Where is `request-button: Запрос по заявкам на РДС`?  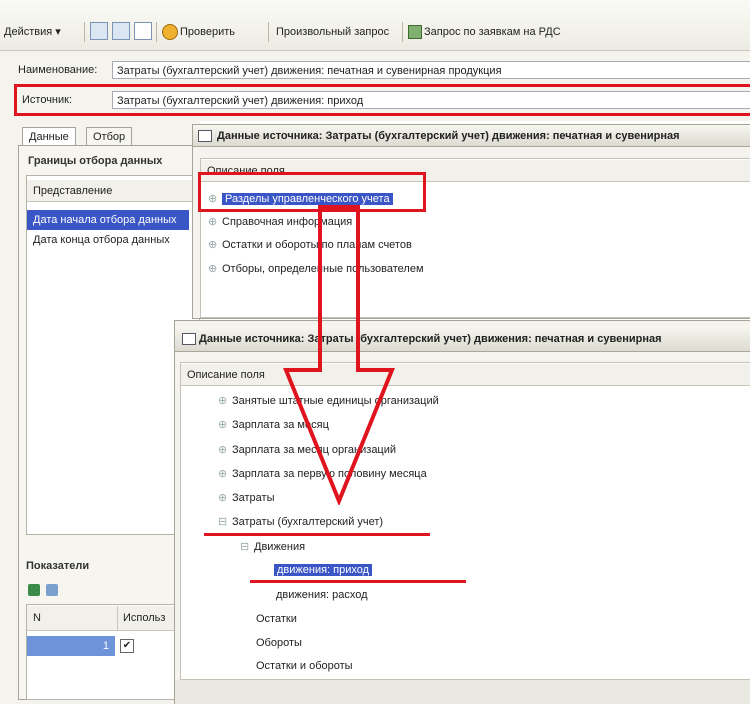
request-button: Запрос по заявкам на РДС is located at coordinates (492, 32).